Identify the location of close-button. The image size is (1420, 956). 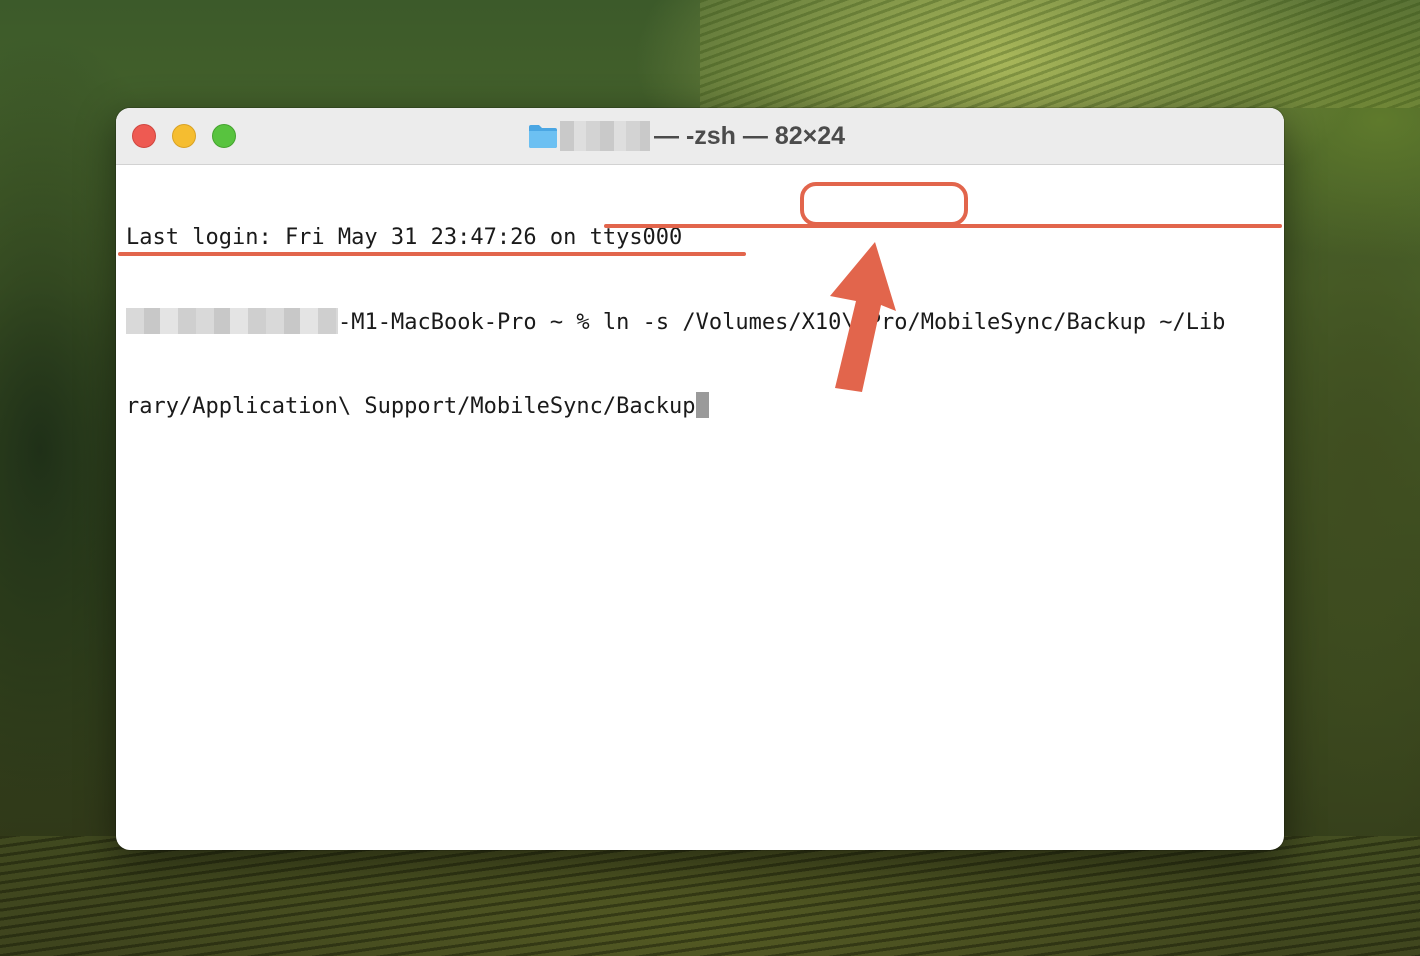
(144, 136).